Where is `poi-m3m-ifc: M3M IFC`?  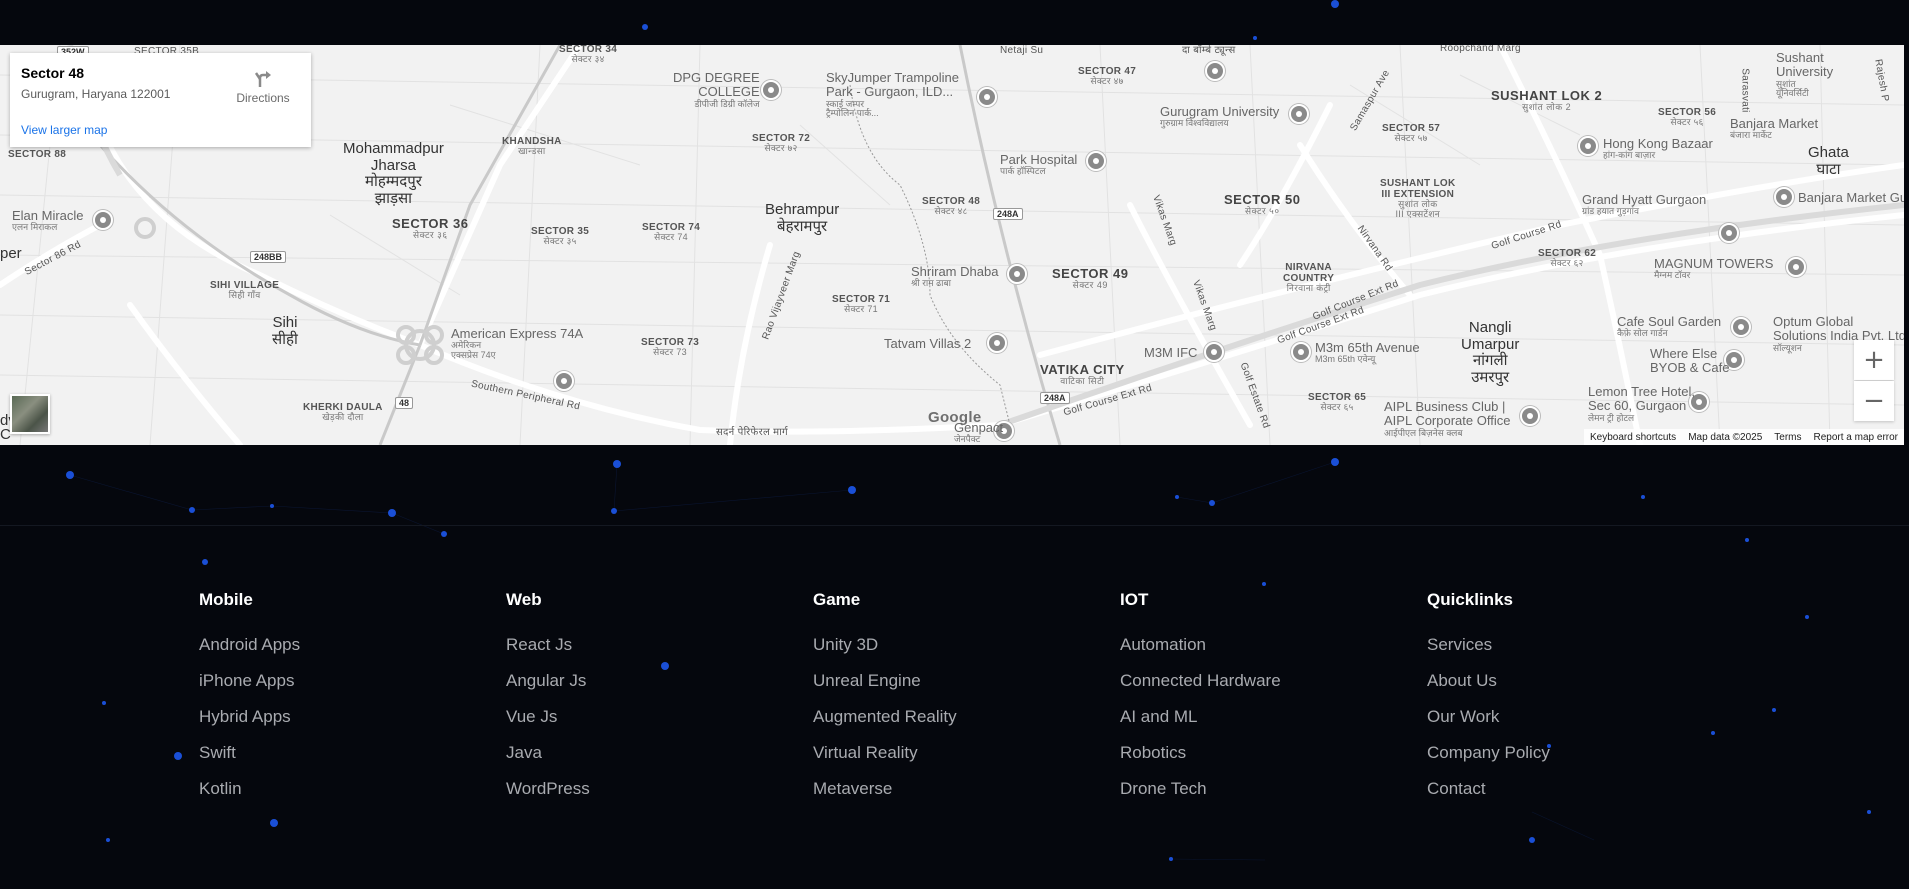 poi-m3m-ifc: M3M IFC is located at coordinates (1170, 352).